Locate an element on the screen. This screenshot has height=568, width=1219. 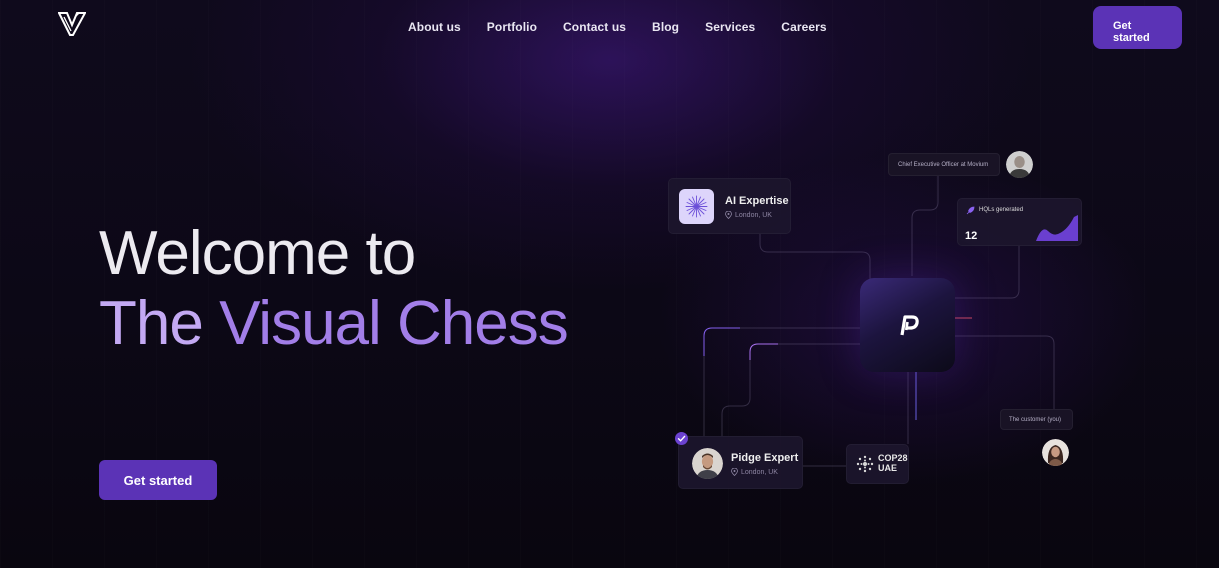
expert-card-location-text: London, UK is located at coordinates (759, 472).